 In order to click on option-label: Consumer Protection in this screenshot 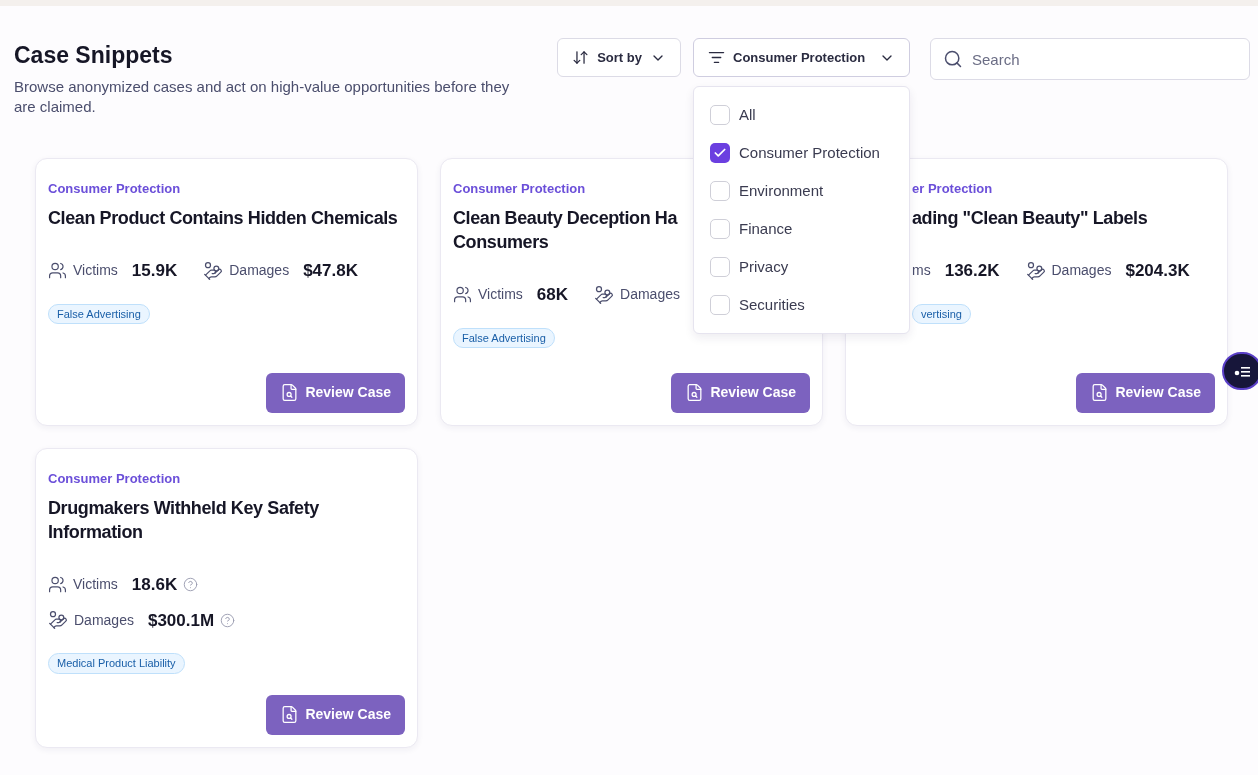, I will do `click(809, 152)`.